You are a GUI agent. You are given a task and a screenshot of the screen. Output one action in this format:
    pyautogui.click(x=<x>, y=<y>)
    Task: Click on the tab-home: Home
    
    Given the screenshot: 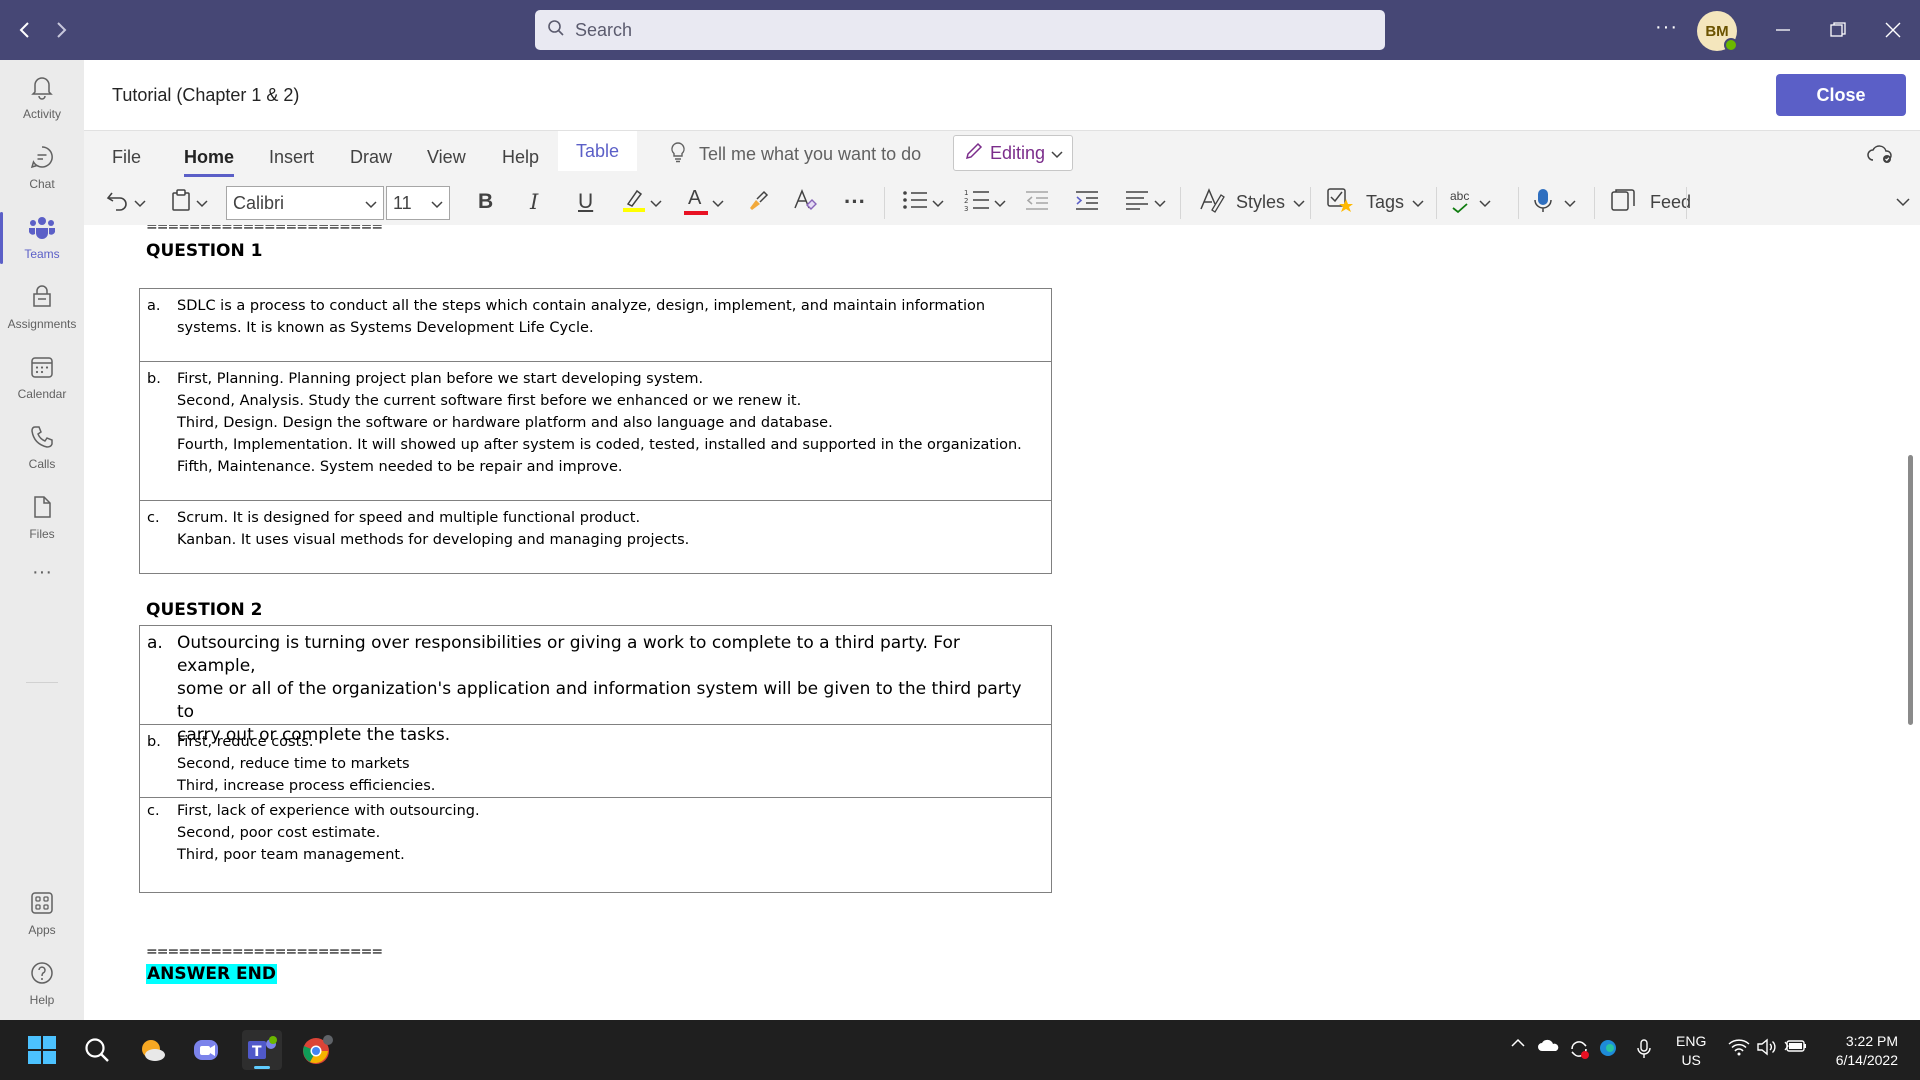 What is the action you would take?
    pyautogui.click(x=209, y=158)
    